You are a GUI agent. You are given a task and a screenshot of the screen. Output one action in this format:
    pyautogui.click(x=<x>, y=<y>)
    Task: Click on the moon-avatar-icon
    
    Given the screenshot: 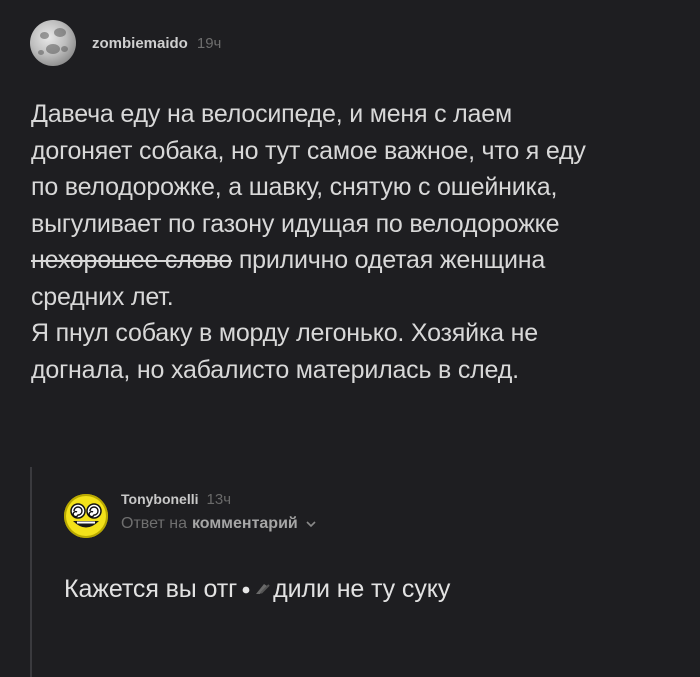 What is the action you would take?
    pyautogui.click(x=53, y=43)
    